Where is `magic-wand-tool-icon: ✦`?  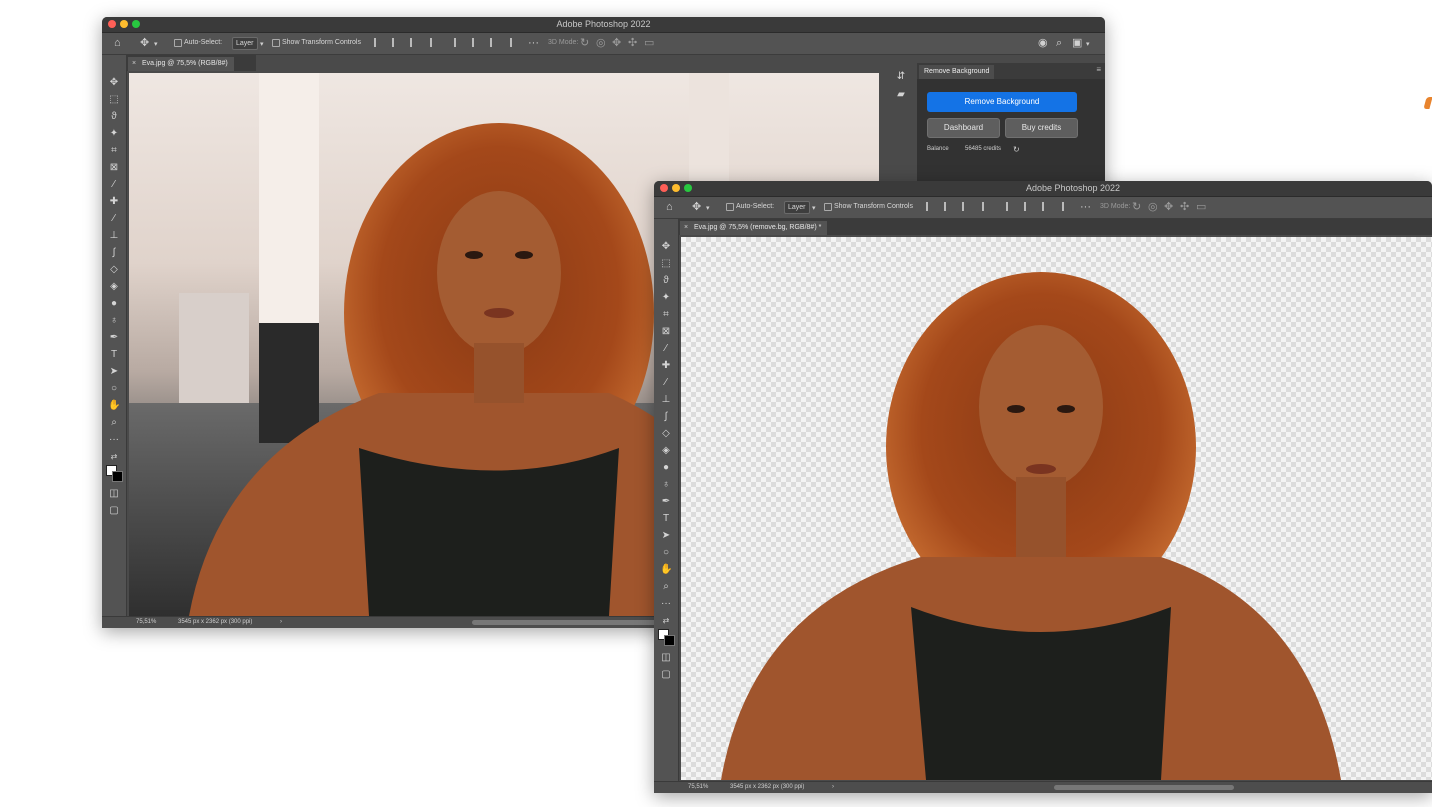
magic-wand-tool-icon: ✦ is located at coordinates (114, 134).